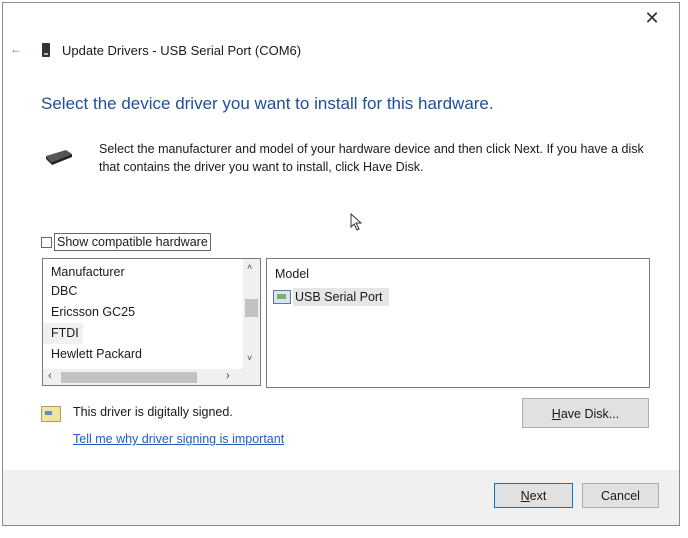 Image resolution: width=688 pixels, height=538 pixels. I want to click on have-disk-accesskey: H, so click(556, 414).